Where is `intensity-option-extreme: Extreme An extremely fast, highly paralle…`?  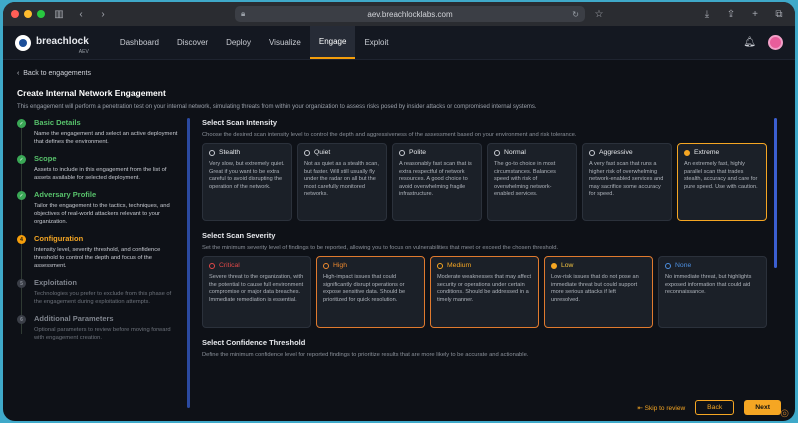 intensity-option-extreme: Extreme An extremely fast, highly paralle… is located at coordinates (722, 182).